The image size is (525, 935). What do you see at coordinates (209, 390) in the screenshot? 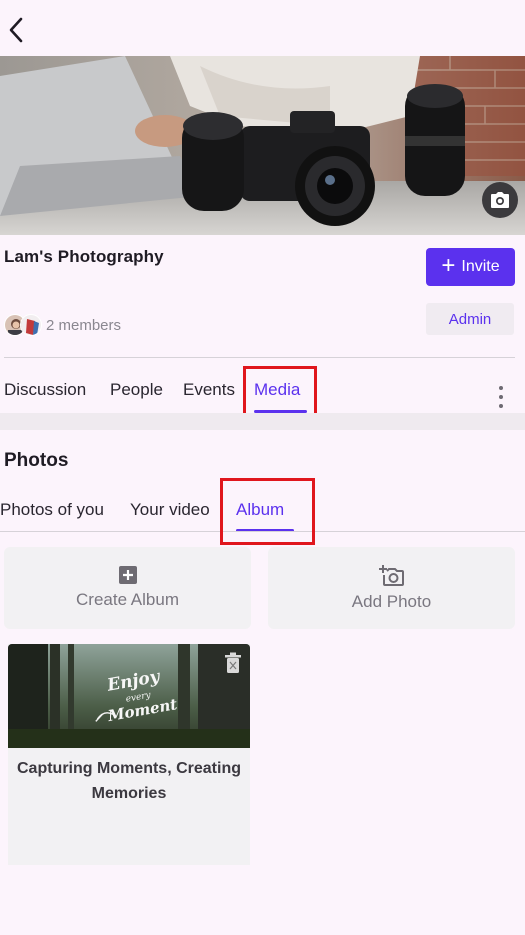
I see `tab-events: Events` at bounding box center [209, 390].